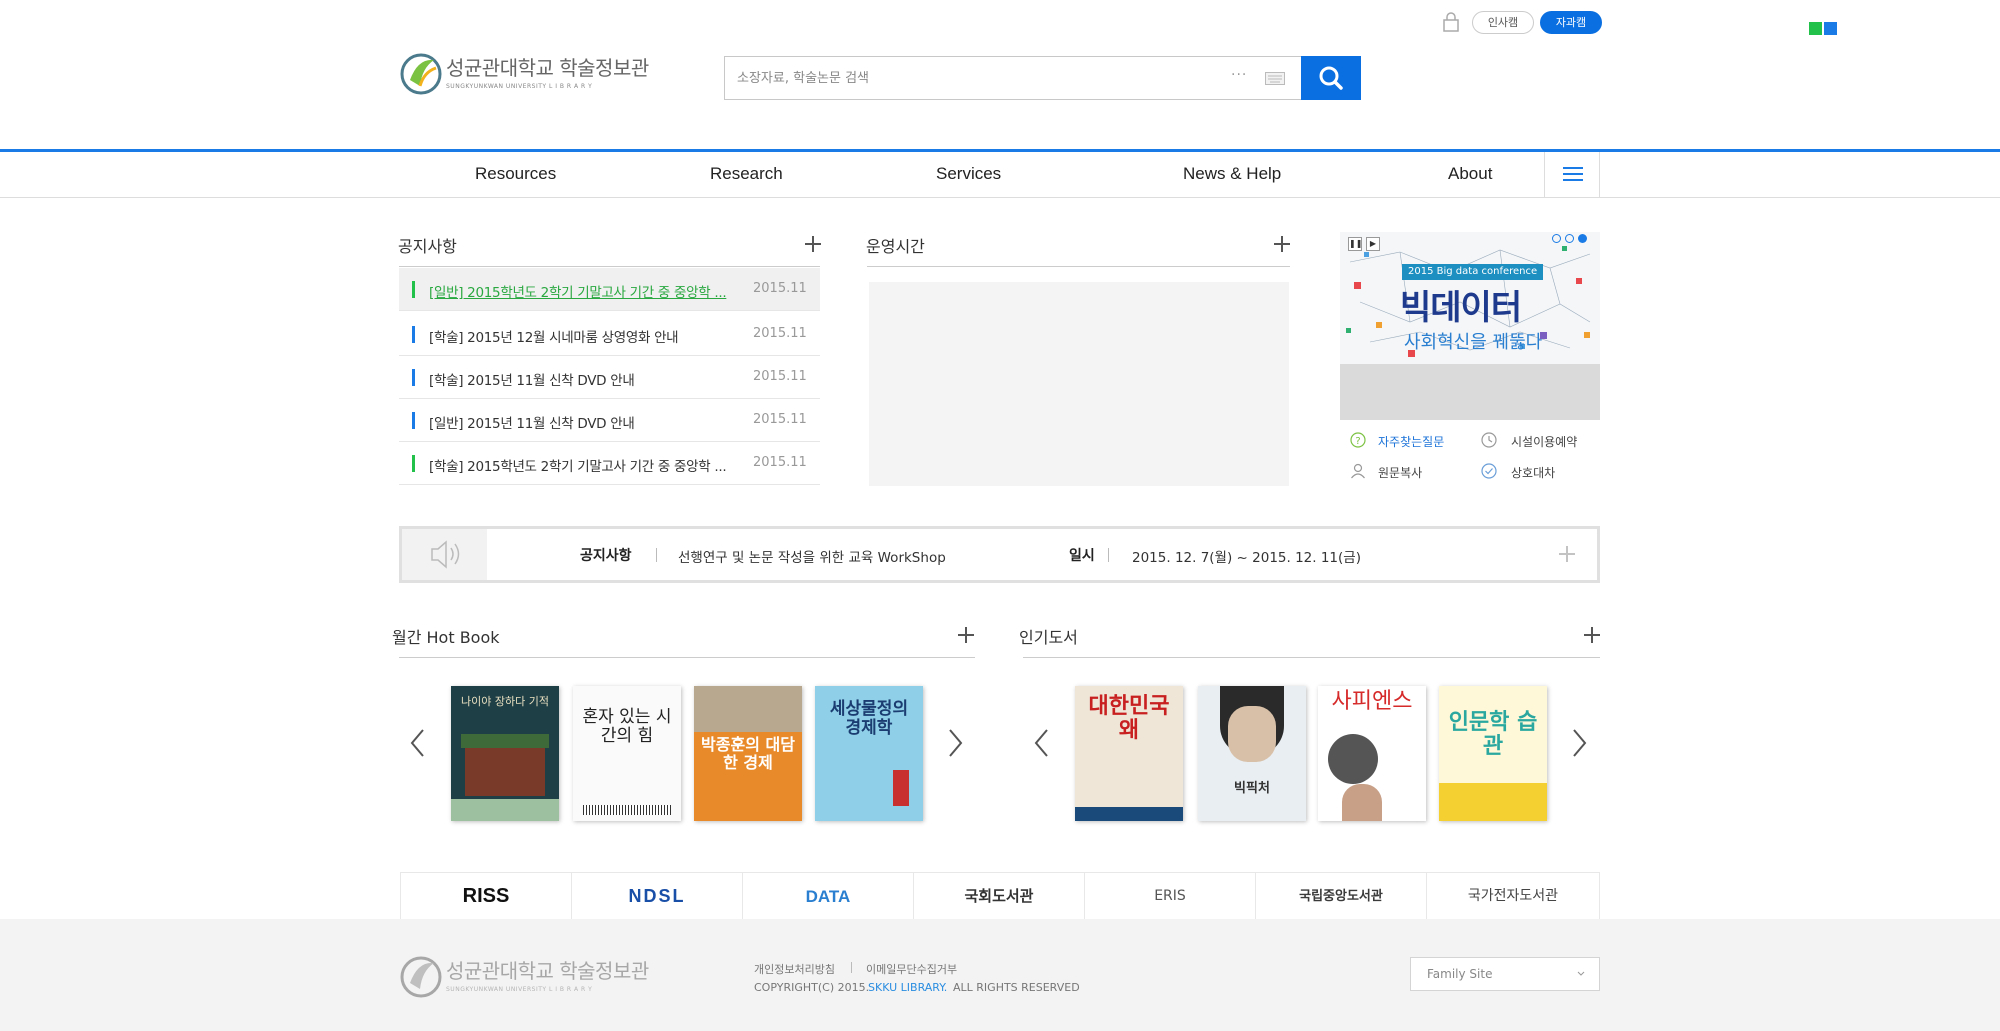 This screenshot has height=1031, width=2000. I want to click on logo-text: 성균관대학교 학술정보관, so click(547, 68).